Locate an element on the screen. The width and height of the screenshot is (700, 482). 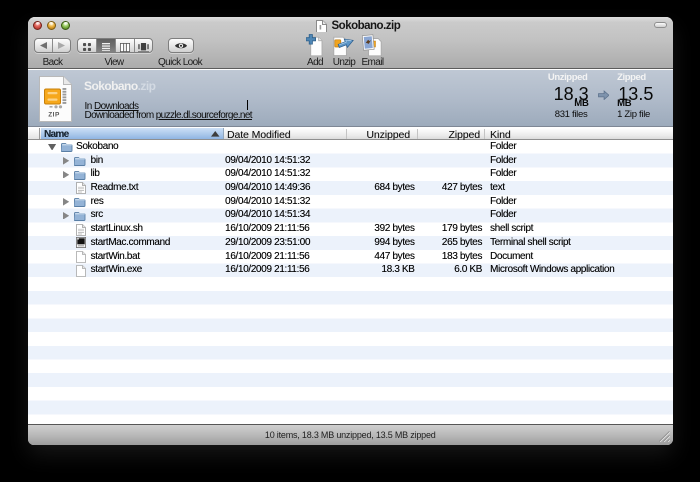
svg-text: ZIP is located at coordinates (54, 114).